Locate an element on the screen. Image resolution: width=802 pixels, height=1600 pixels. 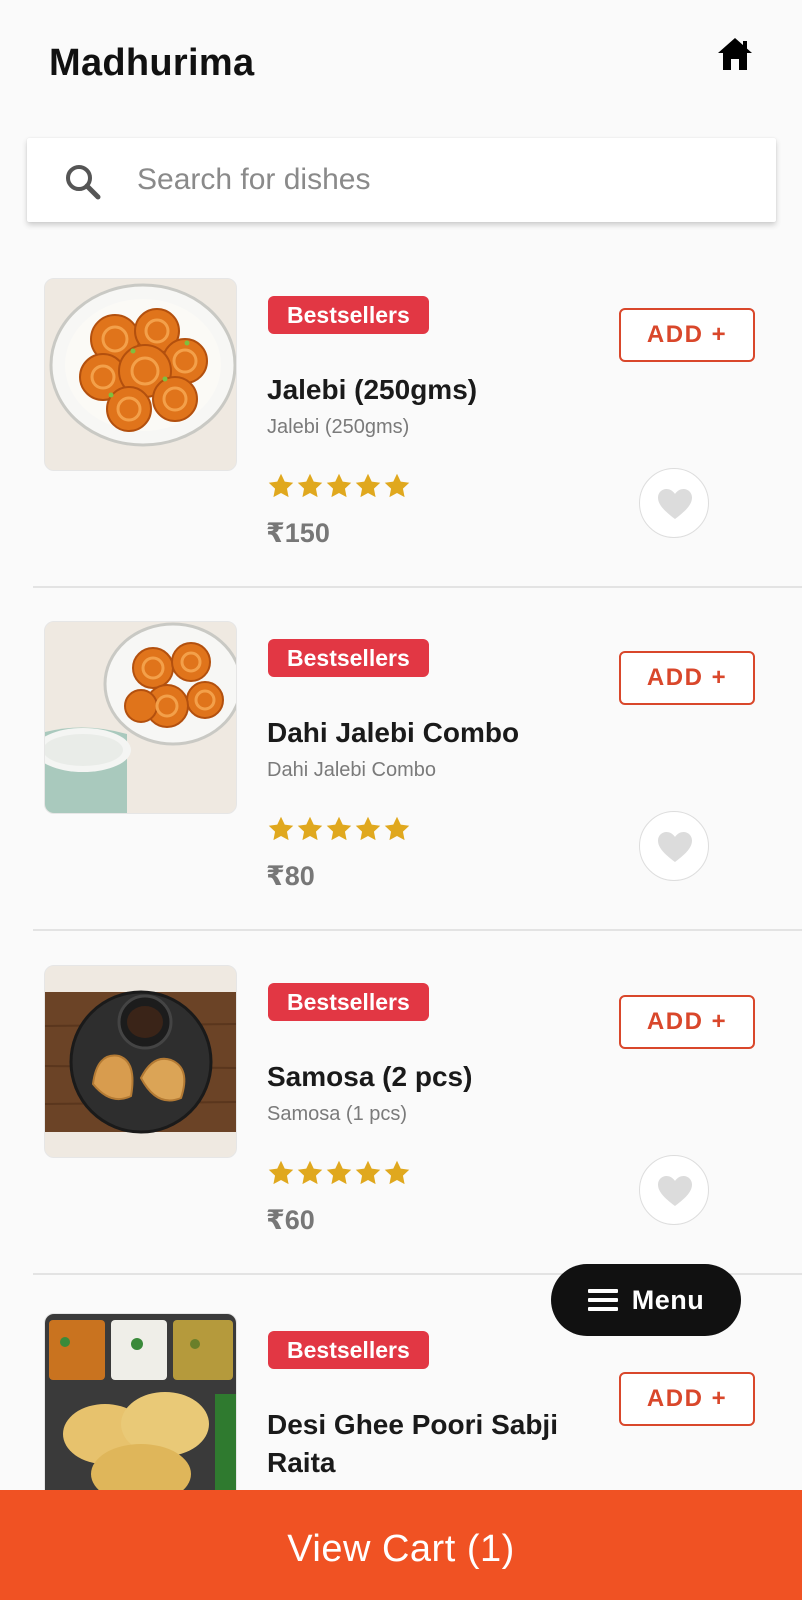
dish-image-dahi-jalebi is located at coordinates (140, 717).